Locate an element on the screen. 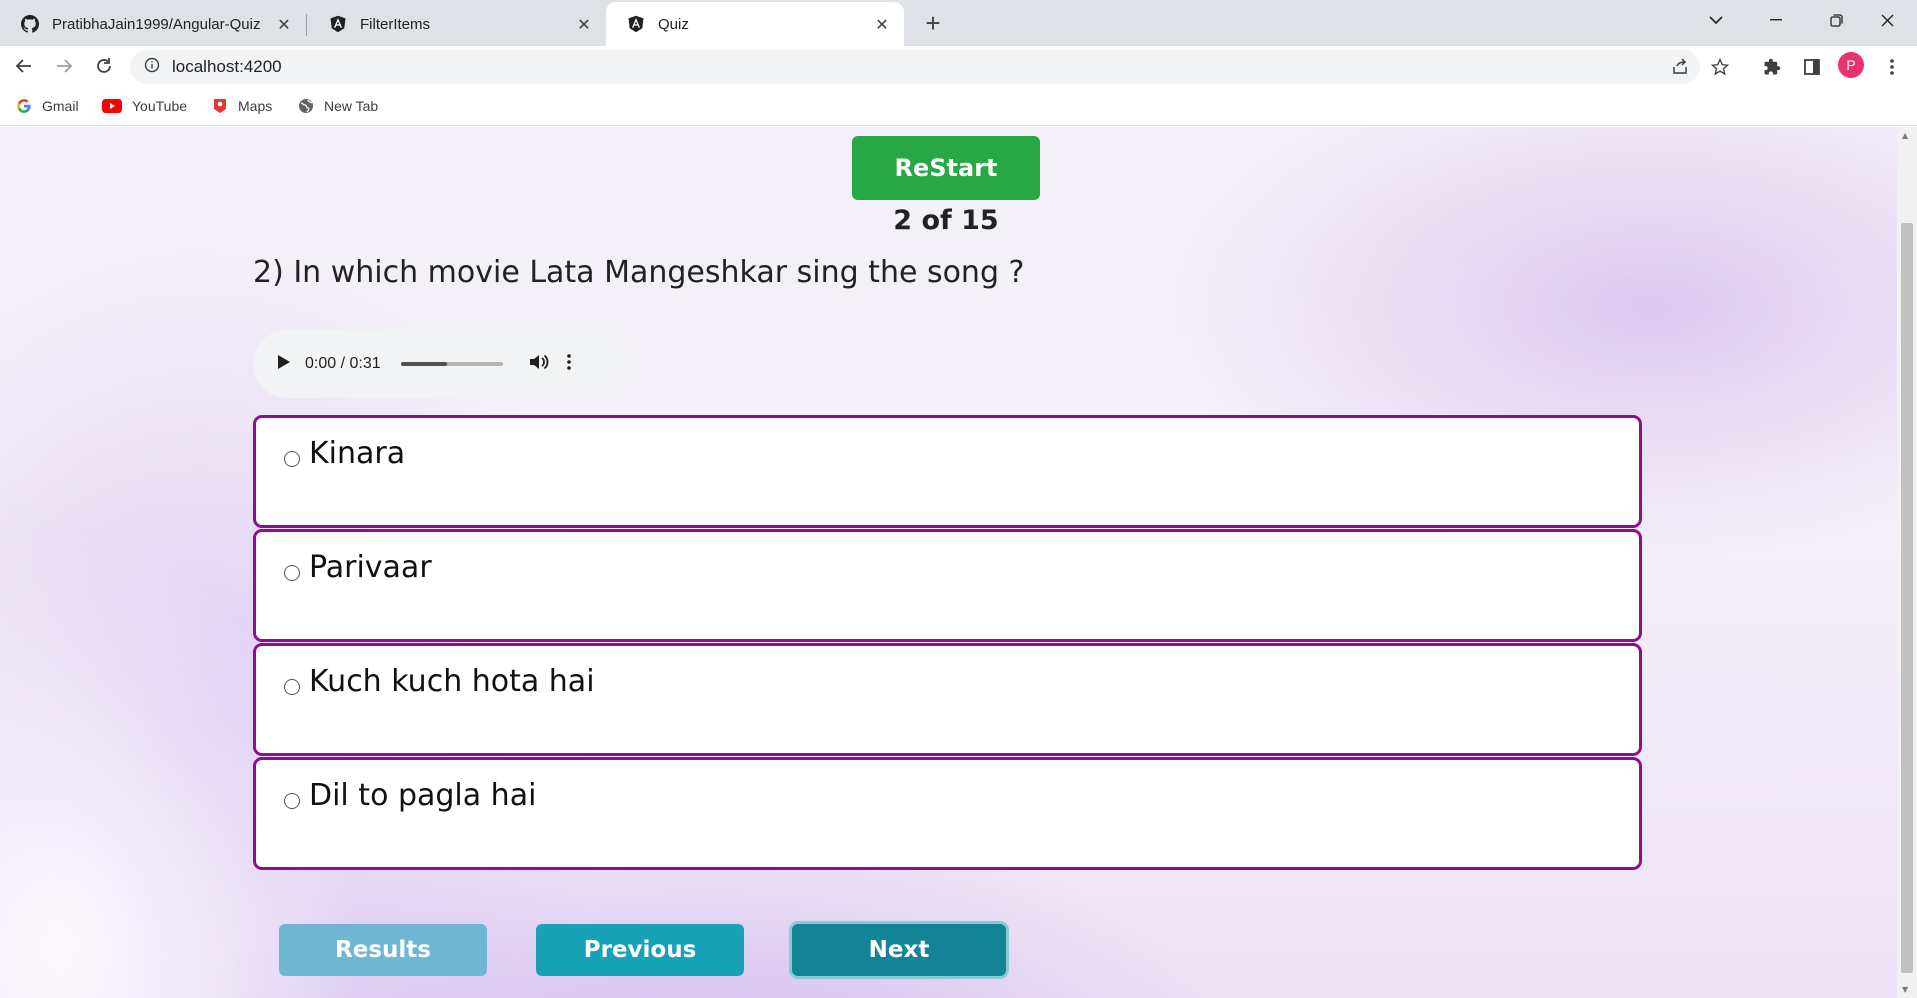 This screenshot has width=1917, height=998. minimize-icon is located at coordinates (1776, 20).